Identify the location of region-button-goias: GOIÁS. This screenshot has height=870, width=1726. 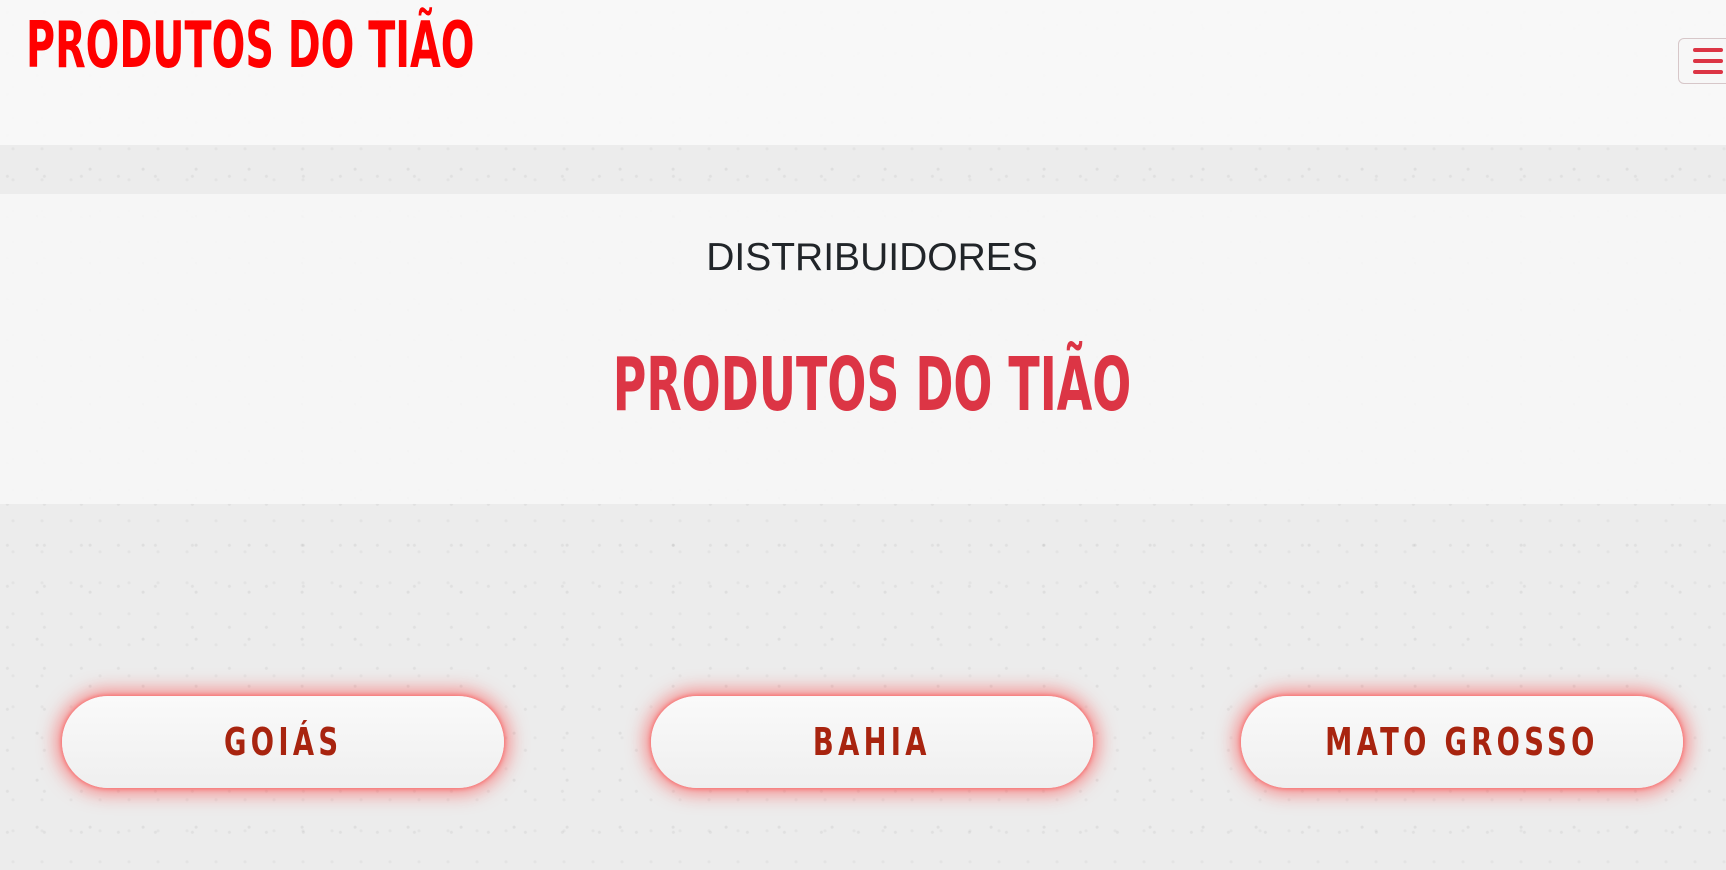
(283, 742).